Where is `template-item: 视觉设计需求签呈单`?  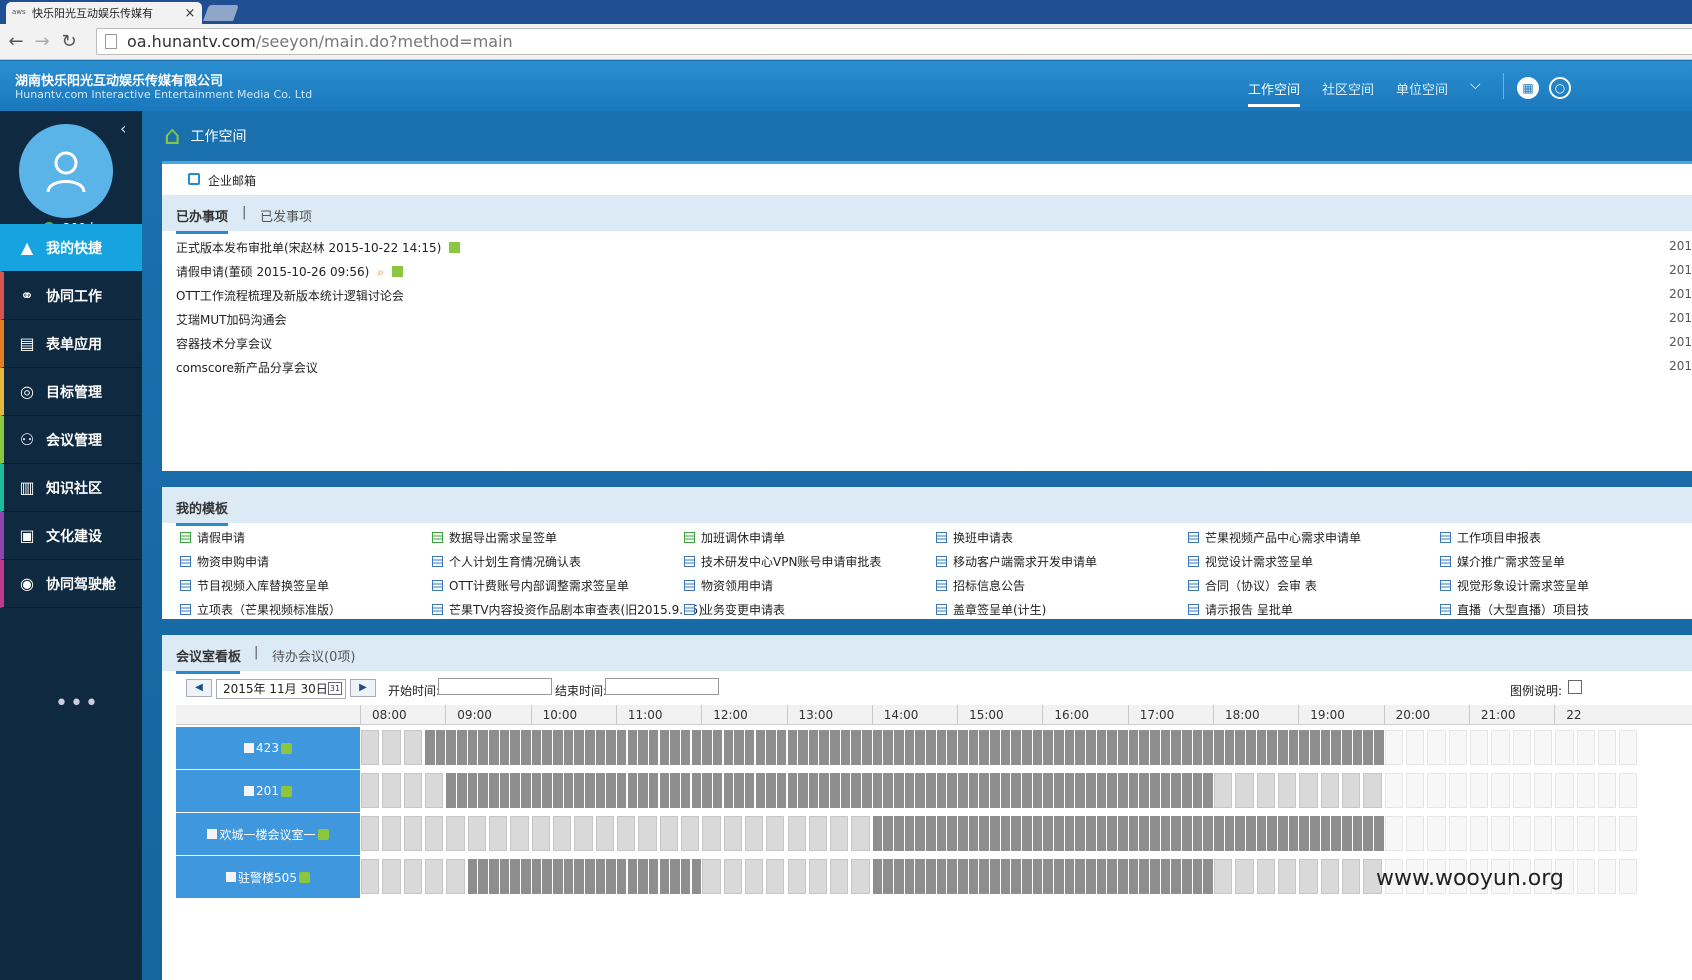 template-item: 视觉设计需求签呈单 is located at coordinates (1250, 561).